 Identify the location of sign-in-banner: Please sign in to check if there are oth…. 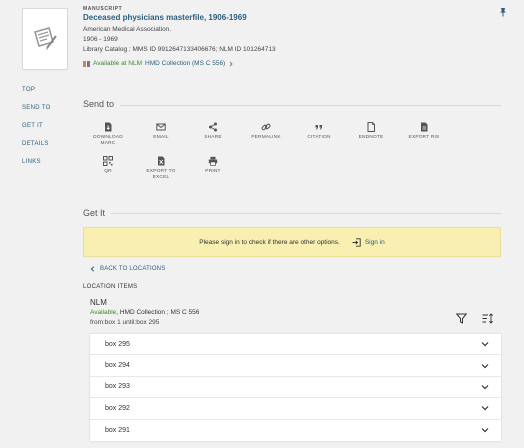
(292, 242).